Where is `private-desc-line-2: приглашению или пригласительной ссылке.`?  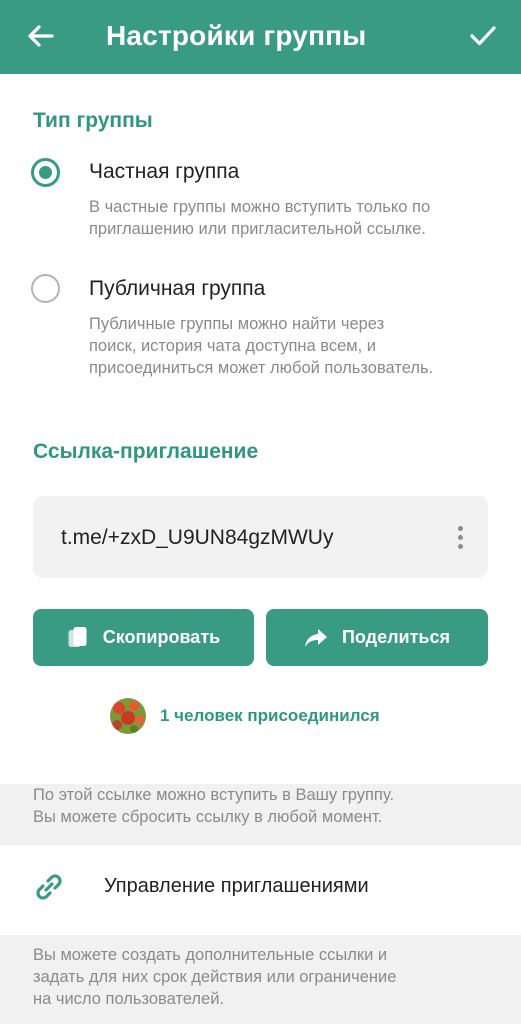
private-desc-line-2: приглашению или пригласительной ссылке. is located at coordinates (257, 229).